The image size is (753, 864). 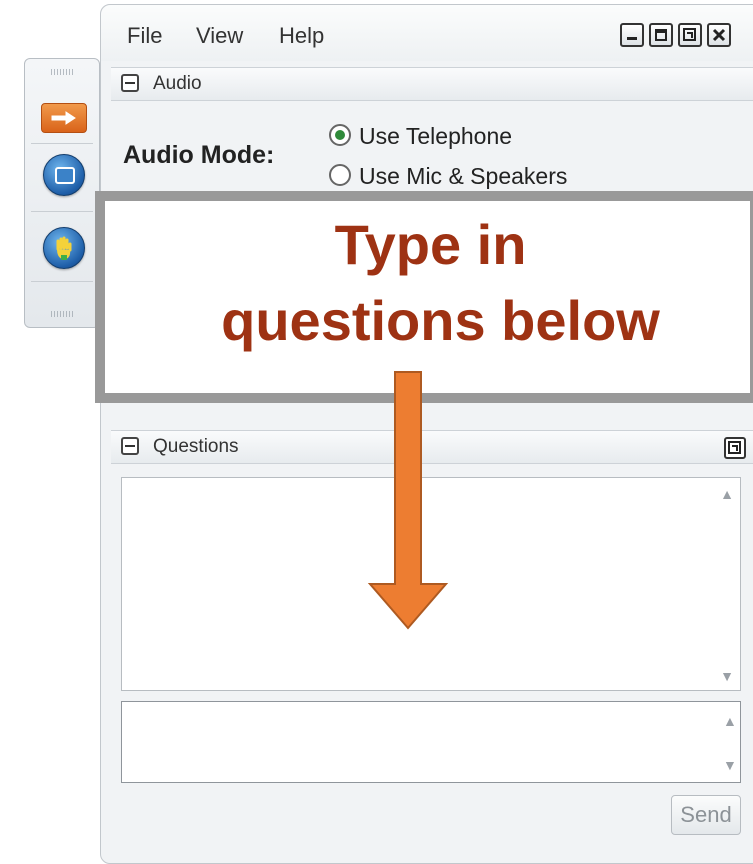 What do you see at coordinates (738, 721) in the screenshot?
I see `input-scroll-up-icon: ▲` at bounding box center [738, 721].